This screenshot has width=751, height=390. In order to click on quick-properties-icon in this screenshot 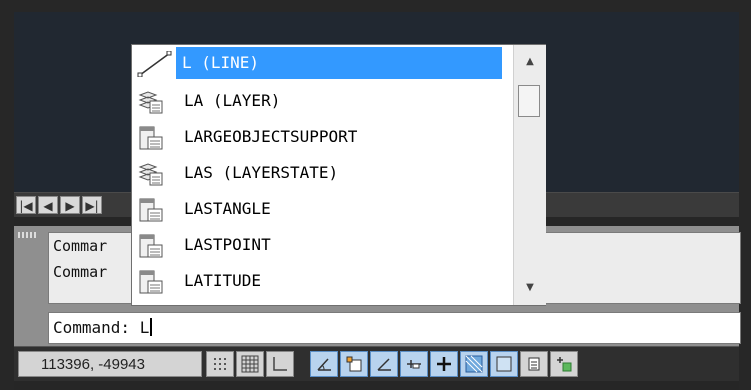, I will do `click(534, 364)`.